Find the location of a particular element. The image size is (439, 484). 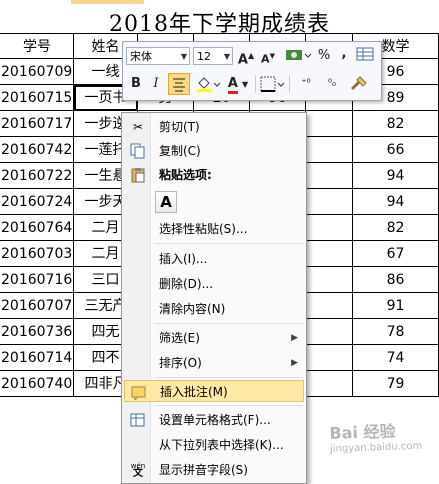

table-cell: 20160764 is located at coordinates (37, 228).